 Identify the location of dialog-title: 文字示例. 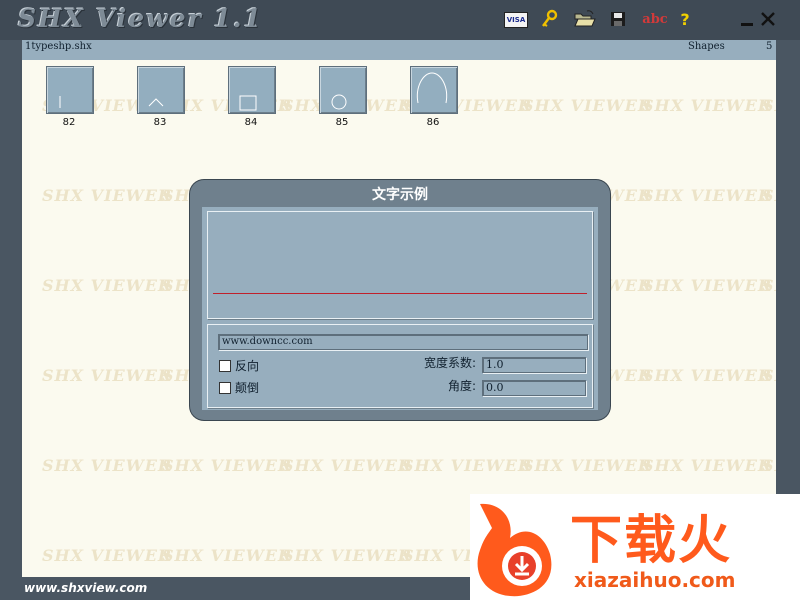
(400, 195).